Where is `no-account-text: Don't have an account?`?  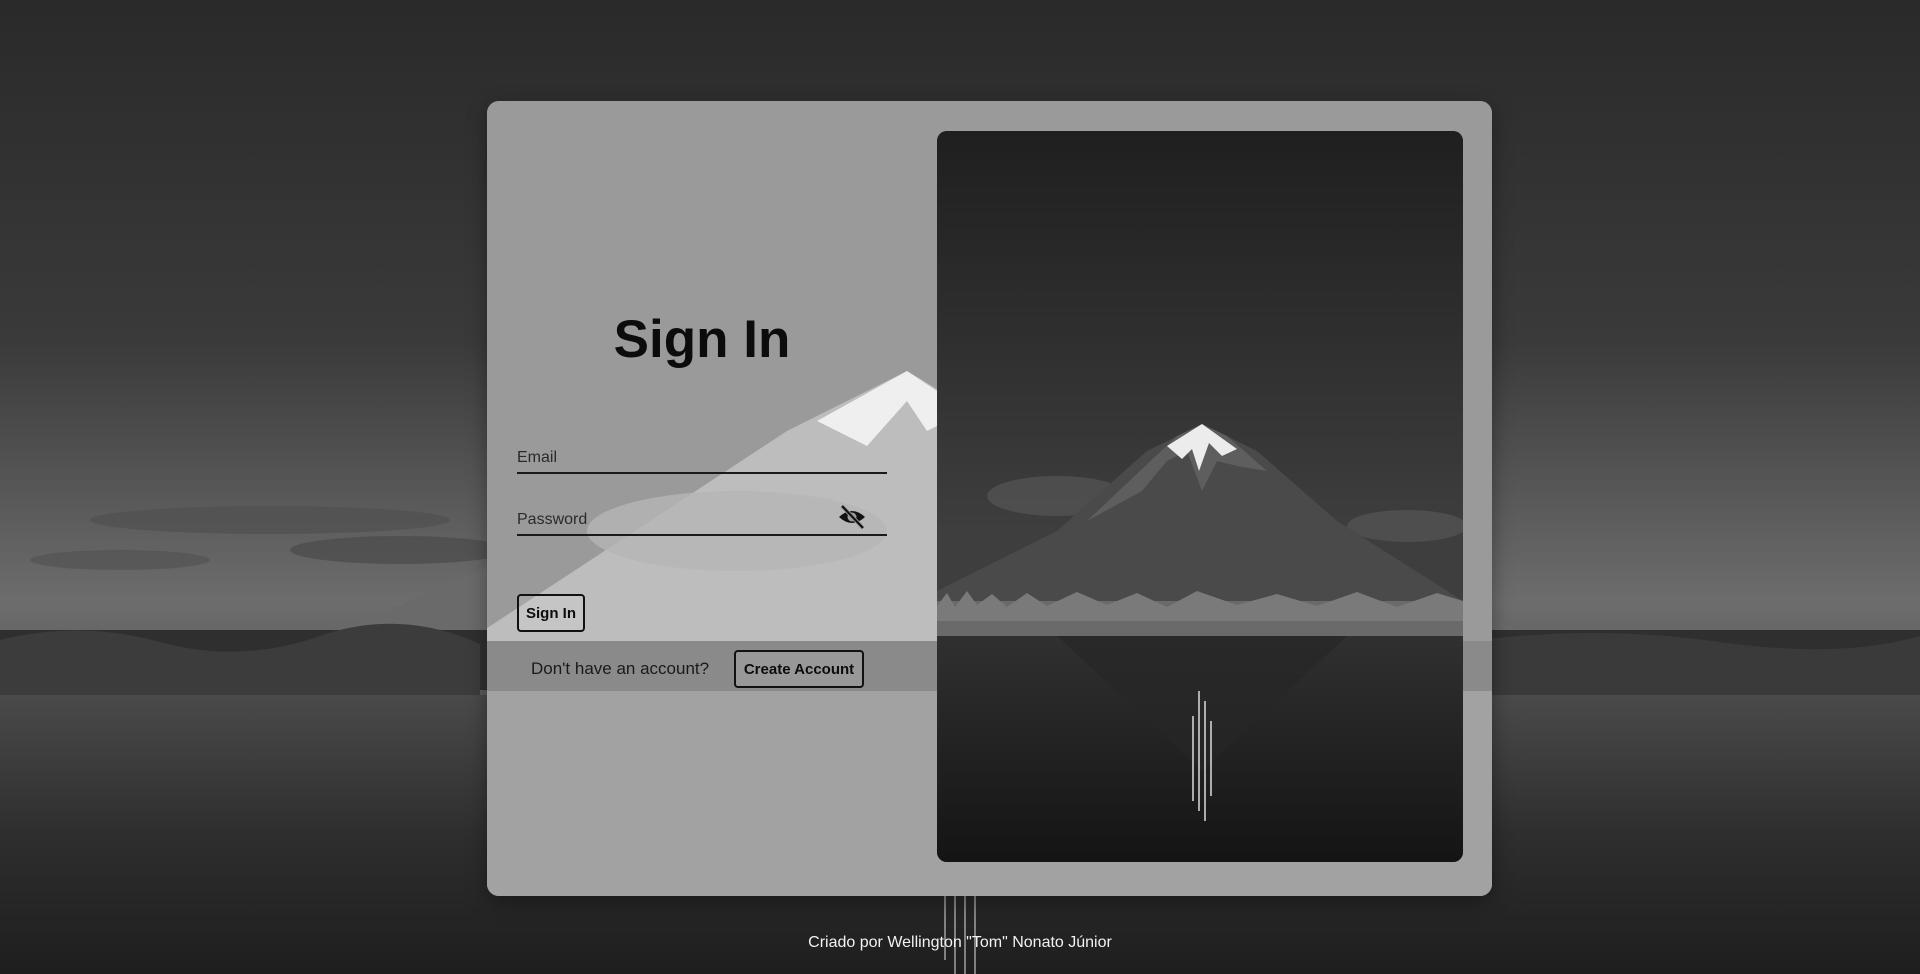
no-account-text: Don't have an account? is located at coordinates (620, 668).